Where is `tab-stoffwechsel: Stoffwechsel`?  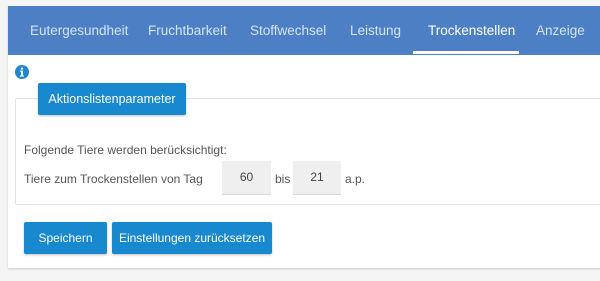 tab-stoffwechsel: Stoffwechsel is located at coordinates (288, 30).